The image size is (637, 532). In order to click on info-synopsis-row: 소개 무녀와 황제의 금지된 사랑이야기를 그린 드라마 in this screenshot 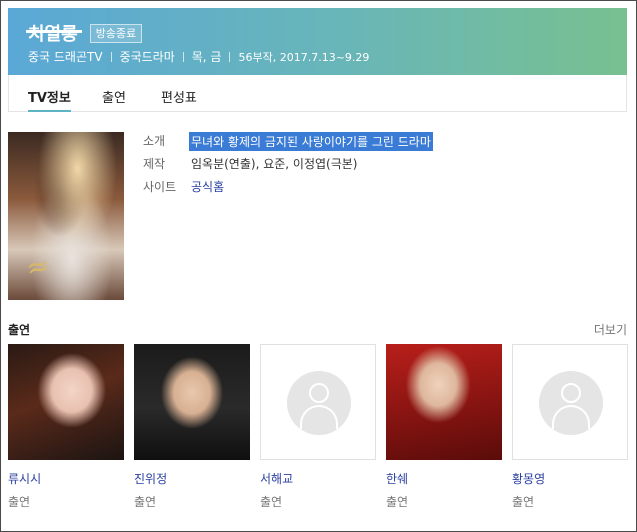, I will do `click(288, 141)`.